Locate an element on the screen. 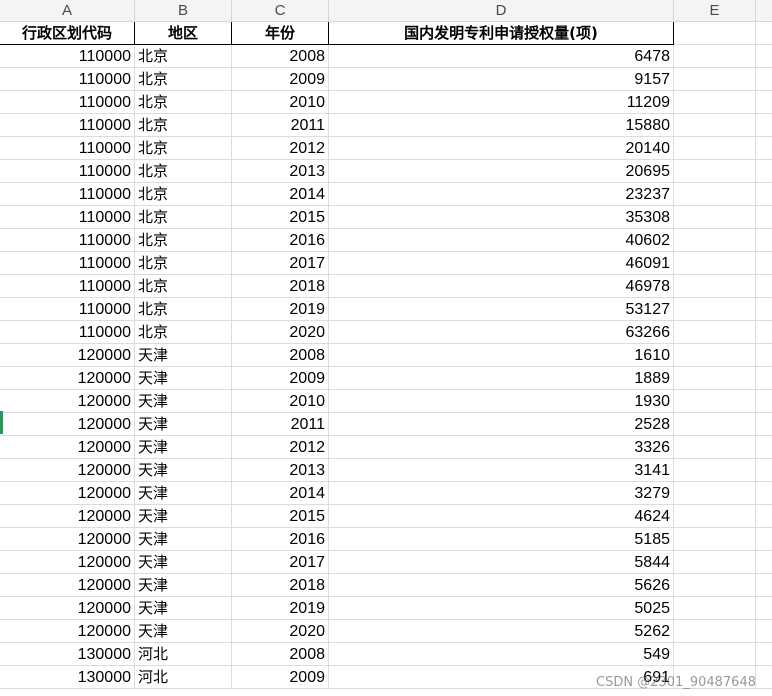  cell-patents: 3141 is located at coordinates (501, 470).